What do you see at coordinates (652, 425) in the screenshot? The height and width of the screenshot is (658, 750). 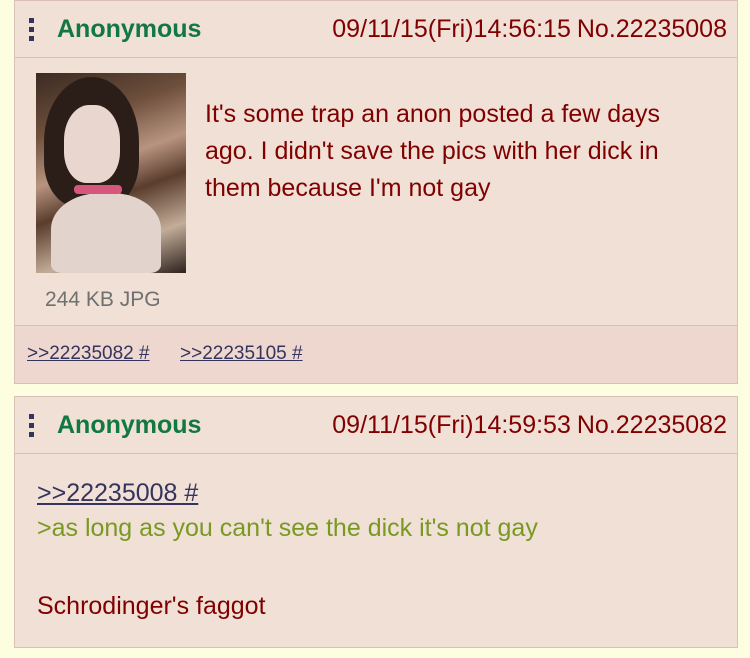 I see `post-number: No.22235082` at bounding box center [652, 425].